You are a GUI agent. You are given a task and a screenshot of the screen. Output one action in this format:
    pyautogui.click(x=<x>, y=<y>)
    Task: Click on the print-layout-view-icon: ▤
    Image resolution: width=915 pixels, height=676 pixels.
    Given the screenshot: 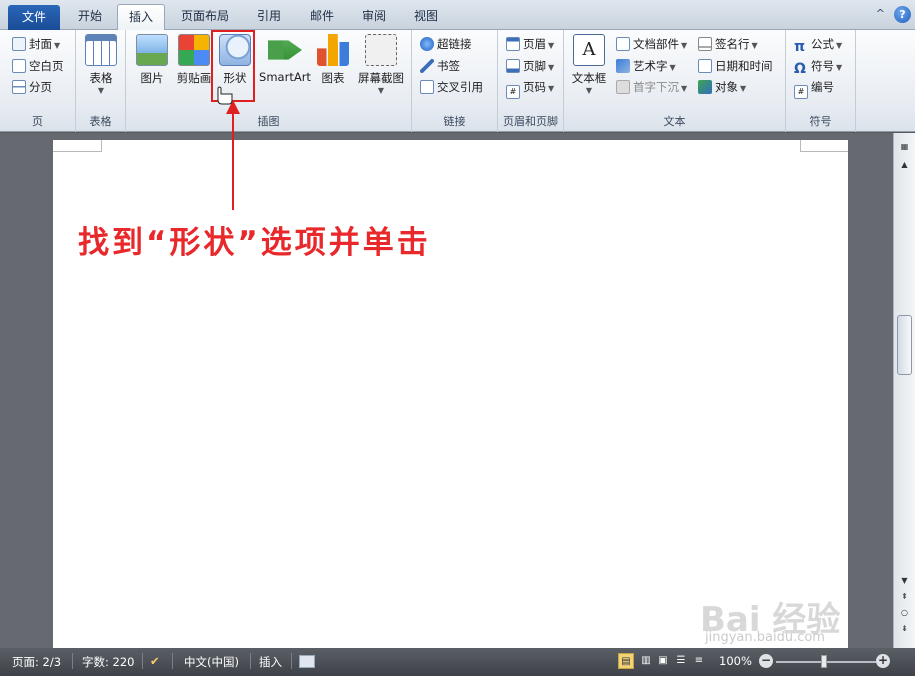 What is the action you would take?
    pyautogui.click(x=626, y=661)
    